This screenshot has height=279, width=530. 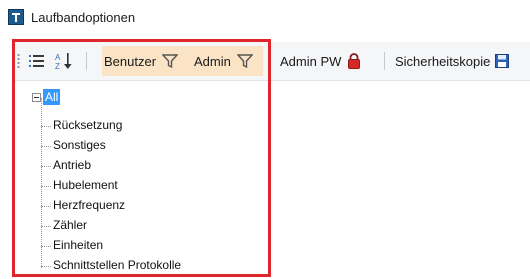 I want to click on tree-item-hubelement: Hubelement, so click(x=141, y=186).